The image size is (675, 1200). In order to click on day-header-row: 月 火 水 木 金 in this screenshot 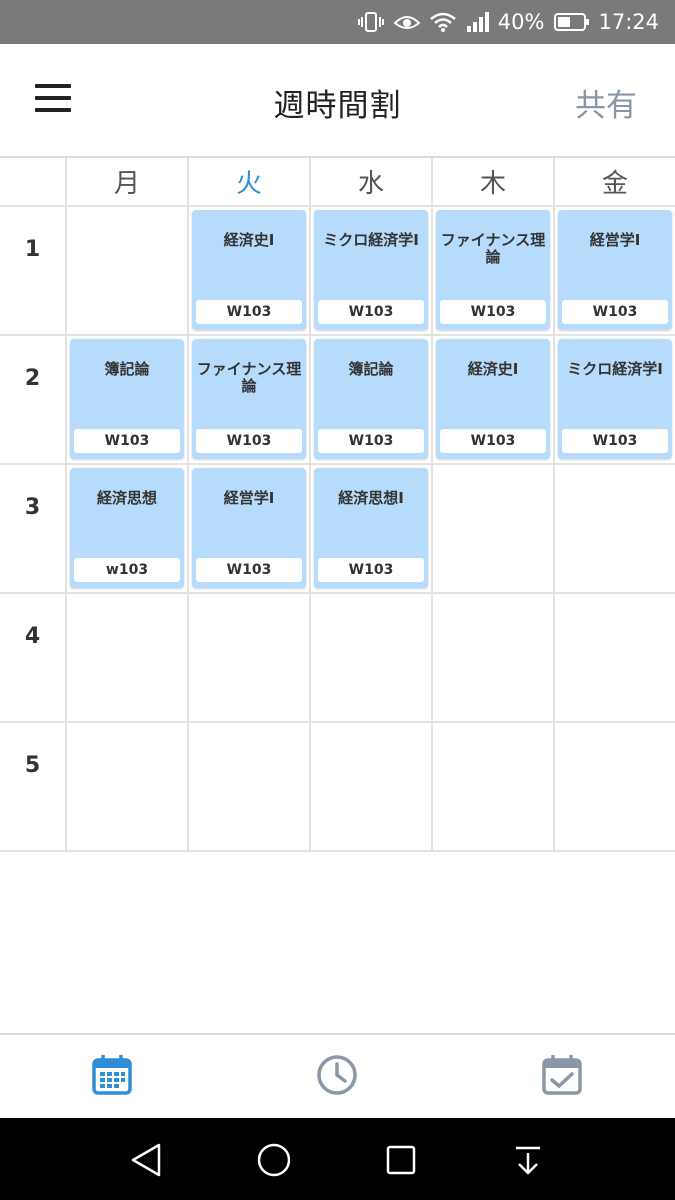, I will do `click(337, 182)`.